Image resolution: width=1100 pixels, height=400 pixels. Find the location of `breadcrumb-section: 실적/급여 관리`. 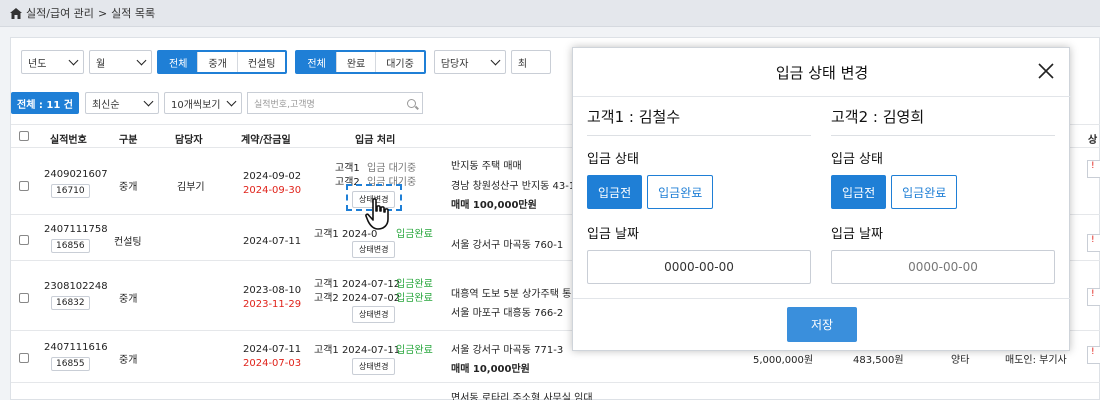

breadcrumb-section: 실적/급여 관리 is located at coordinates (60, 13).